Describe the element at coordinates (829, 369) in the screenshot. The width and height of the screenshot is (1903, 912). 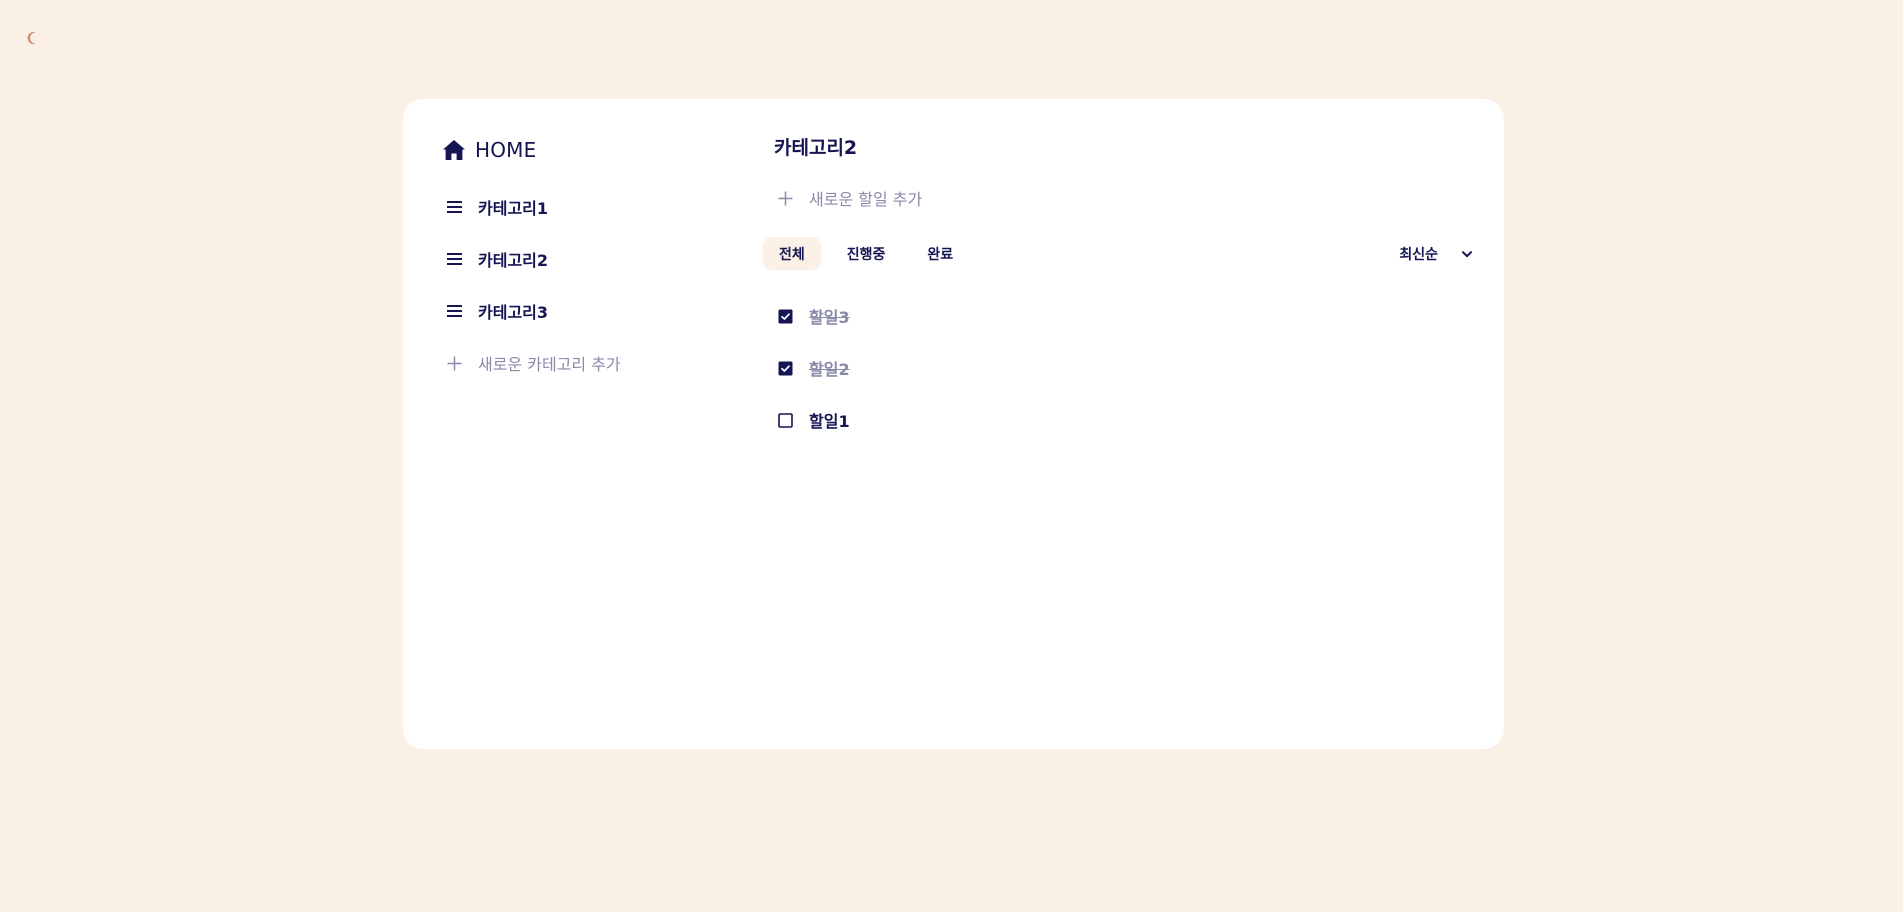
I see `todo-label: 할일2` at that location.